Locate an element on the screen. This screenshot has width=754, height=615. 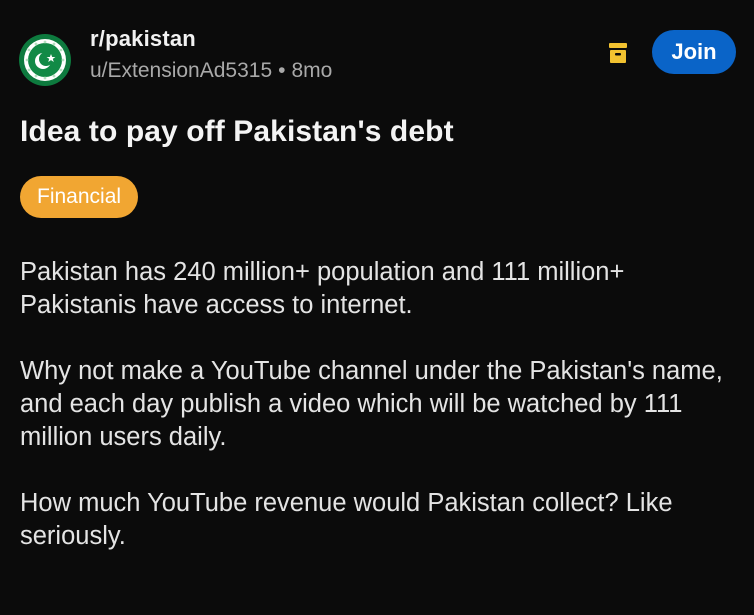
subreddit-avatar-icon is located at coordinates (45, 60).